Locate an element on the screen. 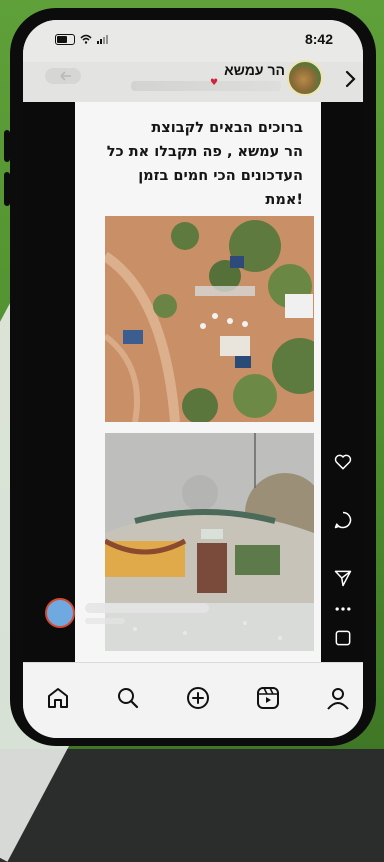  building-photo-graphic is located at coordinates (209, 542).